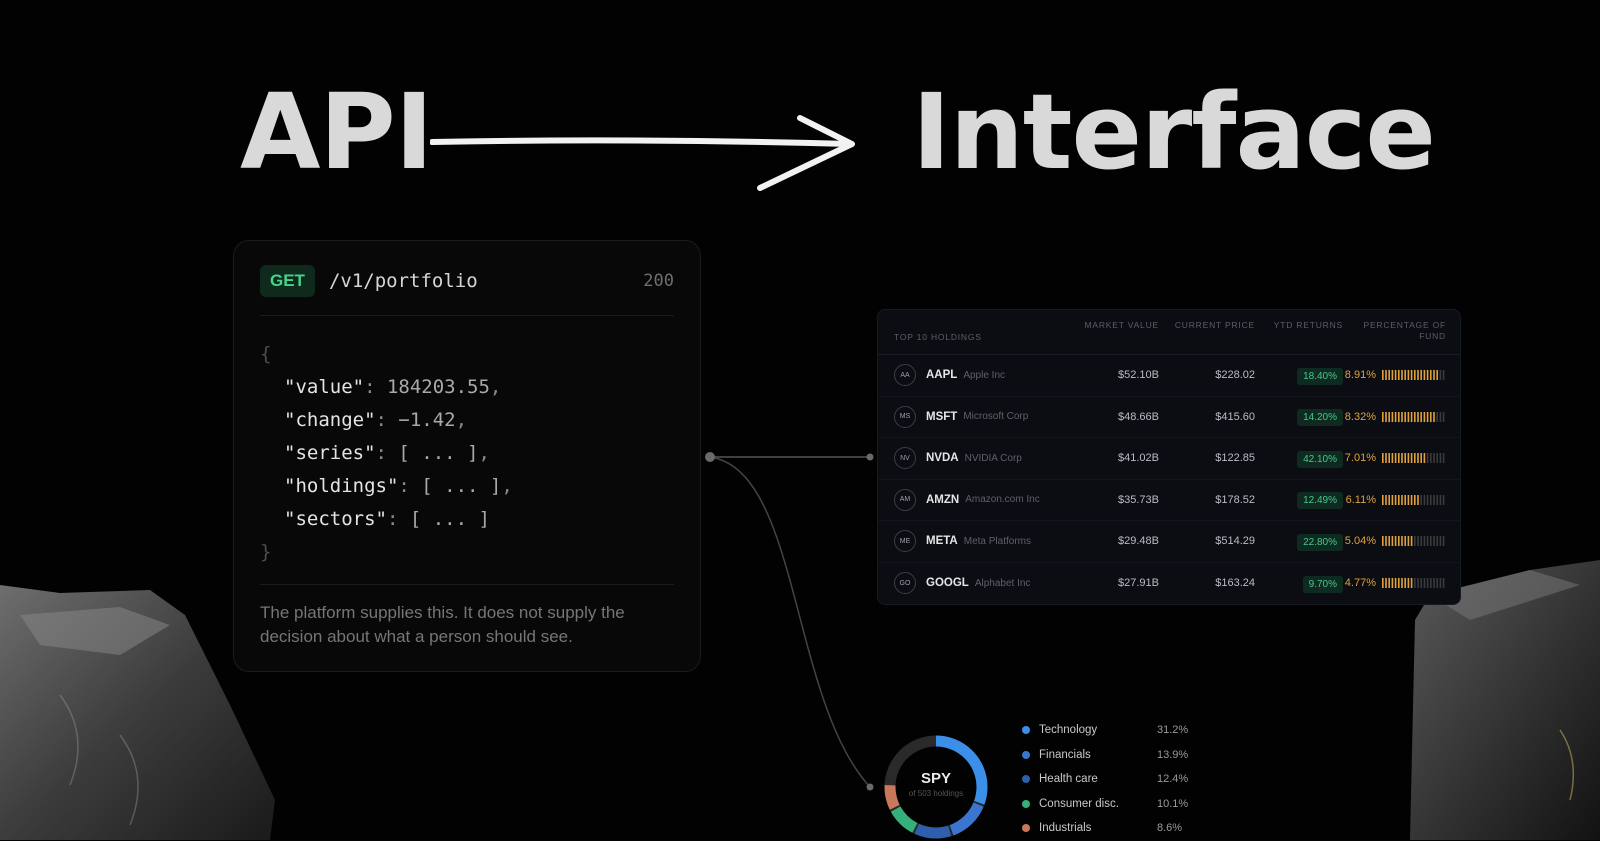 The image size is (1600, 841). Describe the element at coordinates (1360, 499) in the screenshot. I see `pct-of-fund: 6.11%` at that location.